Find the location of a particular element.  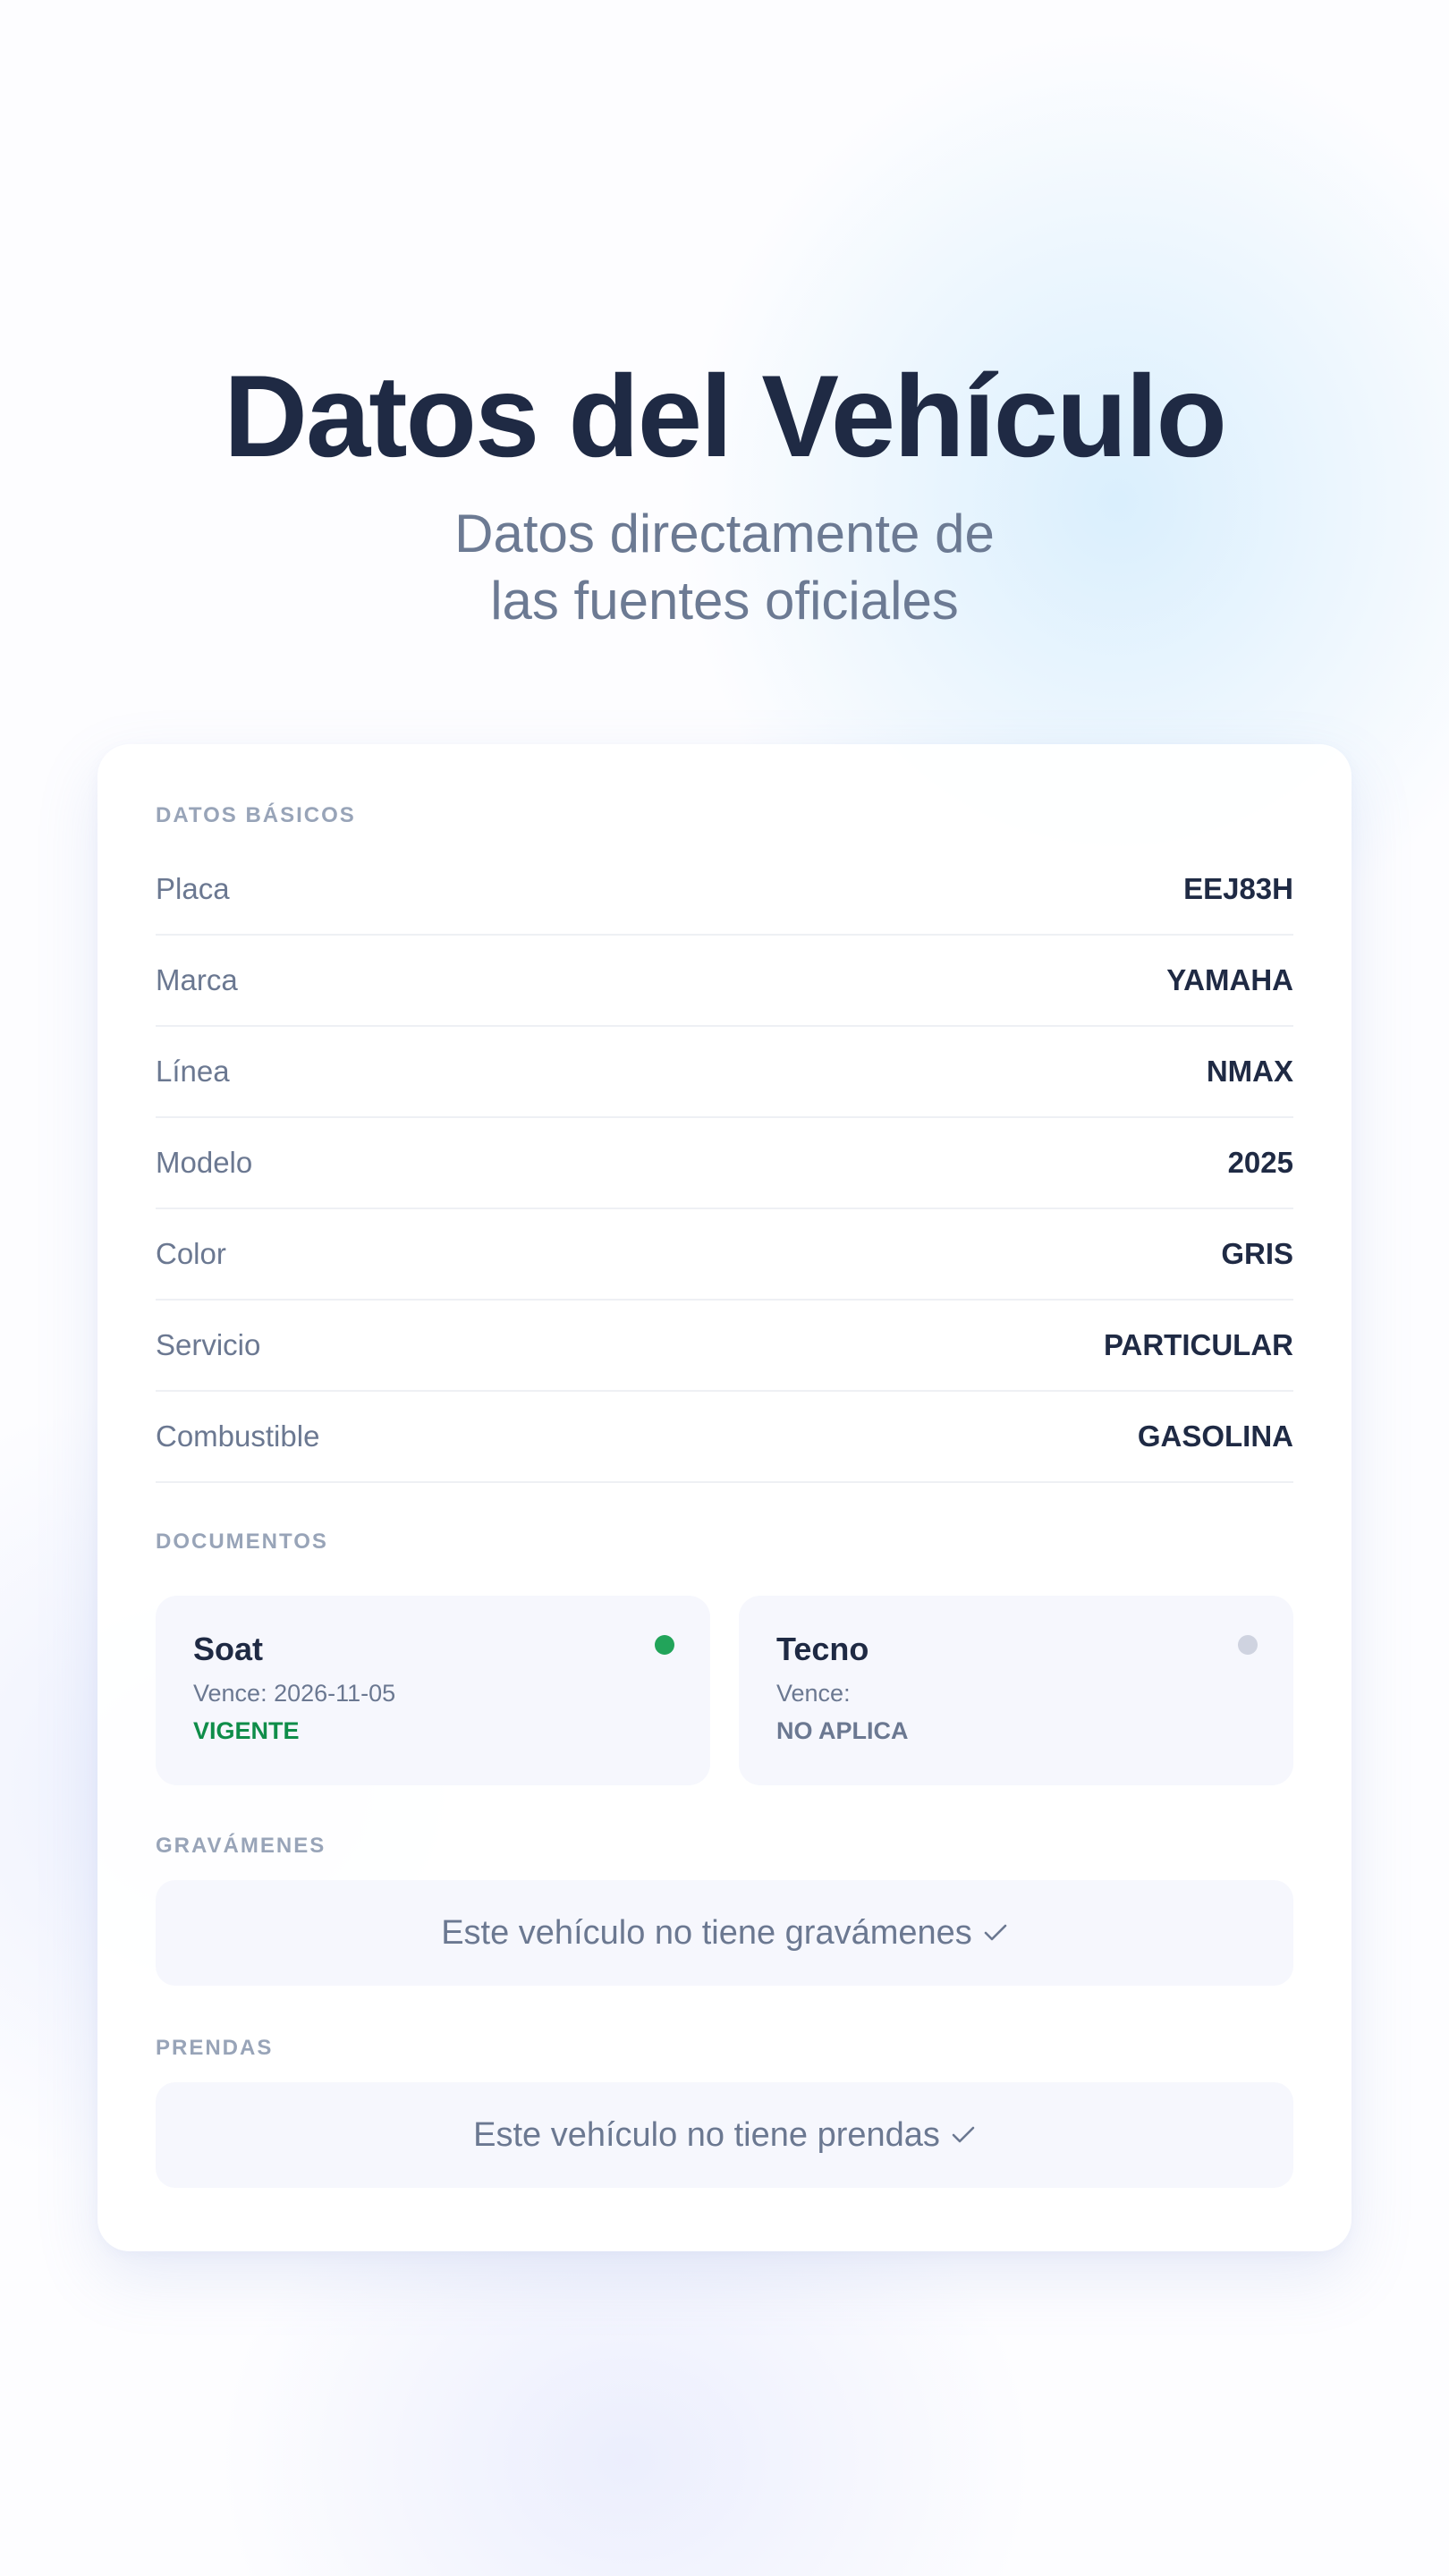

row-label: Modelo is located at coordinates (204, 1162).